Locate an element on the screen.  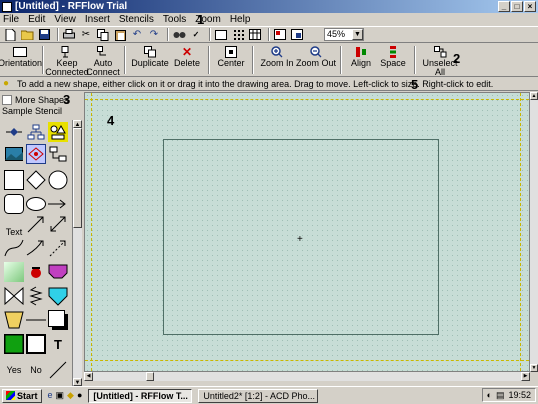
rounded-rectangle-shape-icon is located at coordinates (14, 204).